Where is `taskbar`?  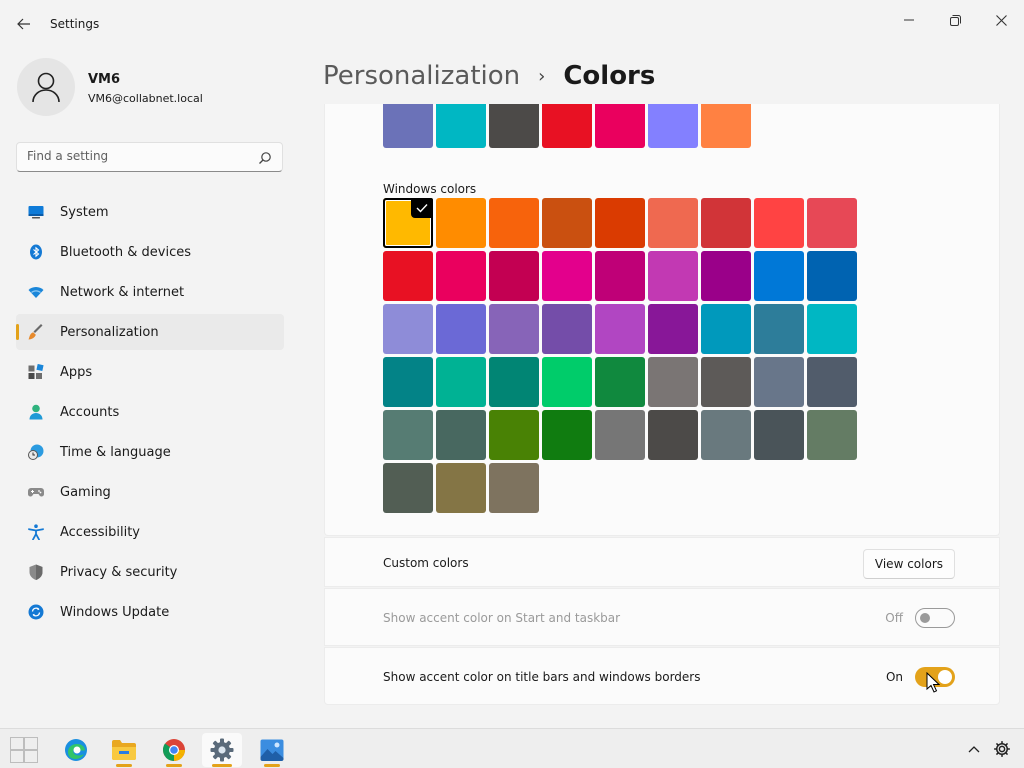 taskbar is located at coordinates (512, 748).